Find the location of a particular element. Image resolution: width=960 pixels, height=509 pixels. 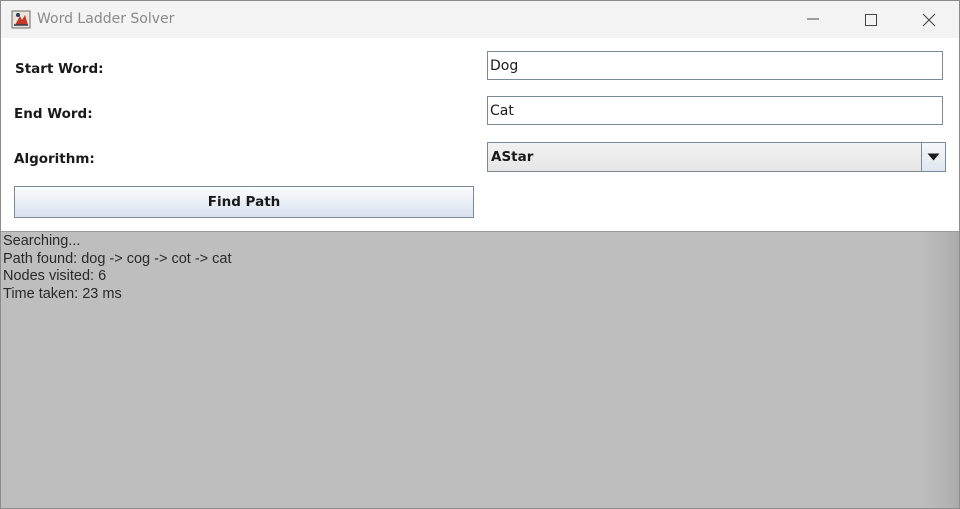

find-path-button: Find Path is located at coordinates (244, 202).